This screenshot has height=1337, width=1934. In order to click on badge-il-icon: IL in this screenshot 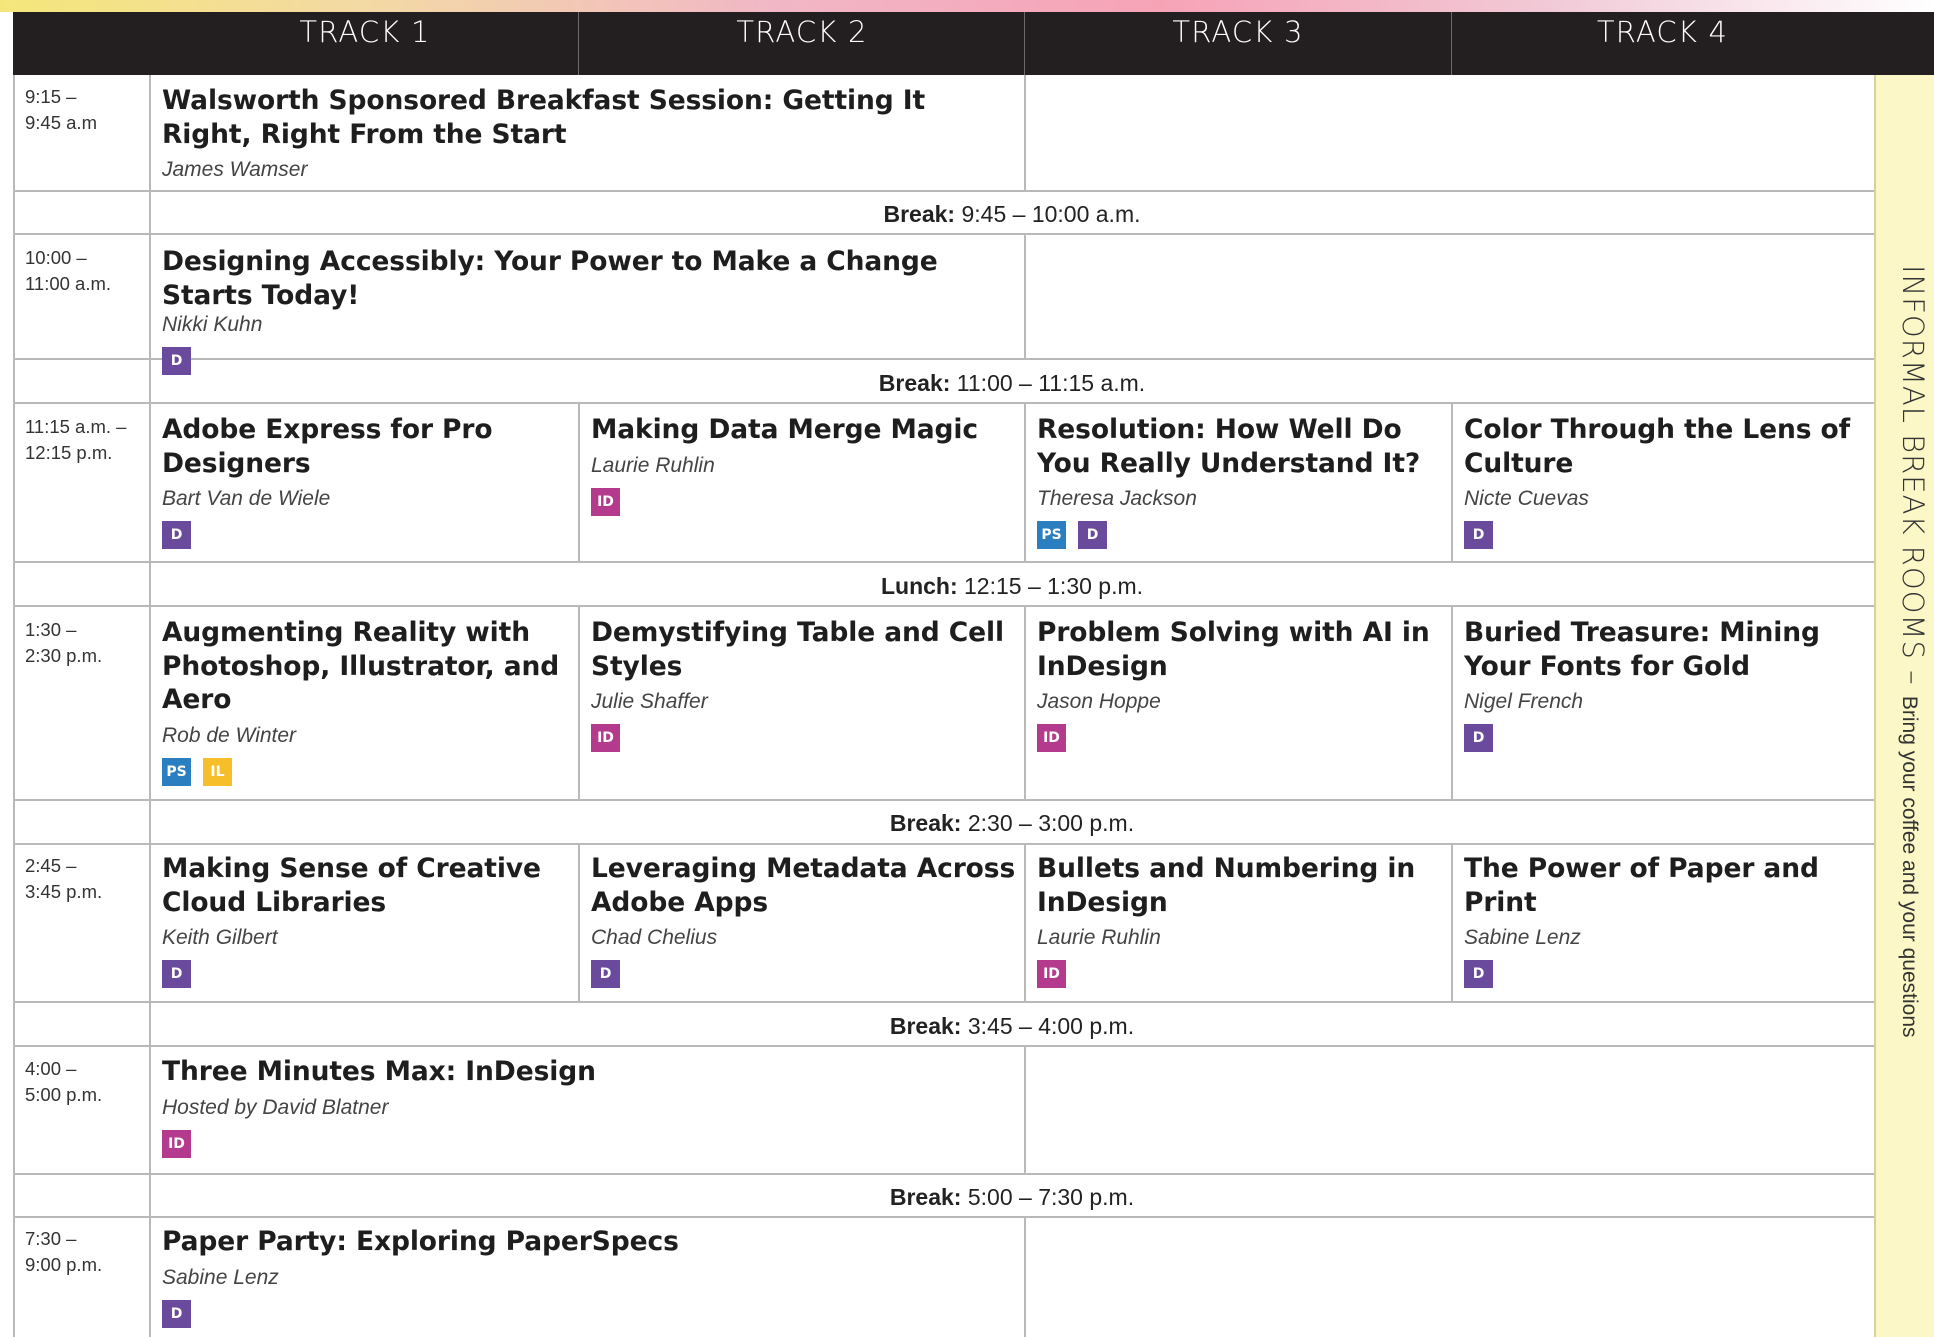, I will do `click(217, 771)`.